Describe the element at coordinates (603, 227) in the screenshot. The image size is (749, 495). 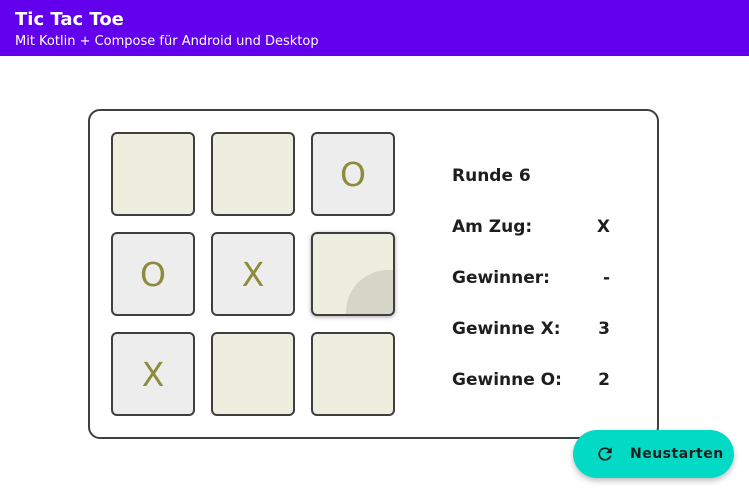
I see `turn-value: X` at that location.